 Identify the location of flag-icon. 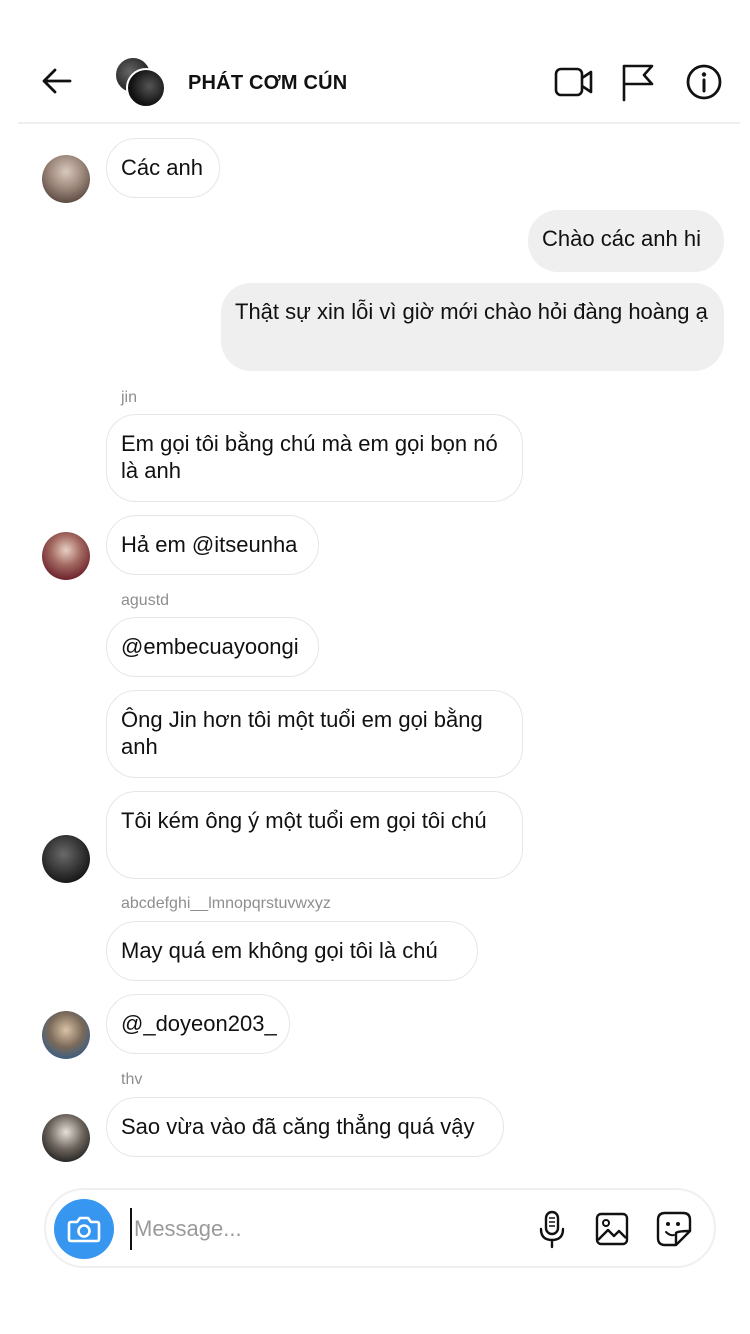
(638, 83).